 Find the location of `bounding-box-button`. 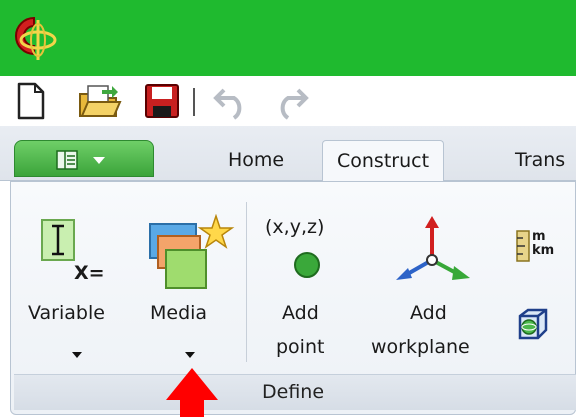

bounding-box-button is located at coordinates (533, 324).